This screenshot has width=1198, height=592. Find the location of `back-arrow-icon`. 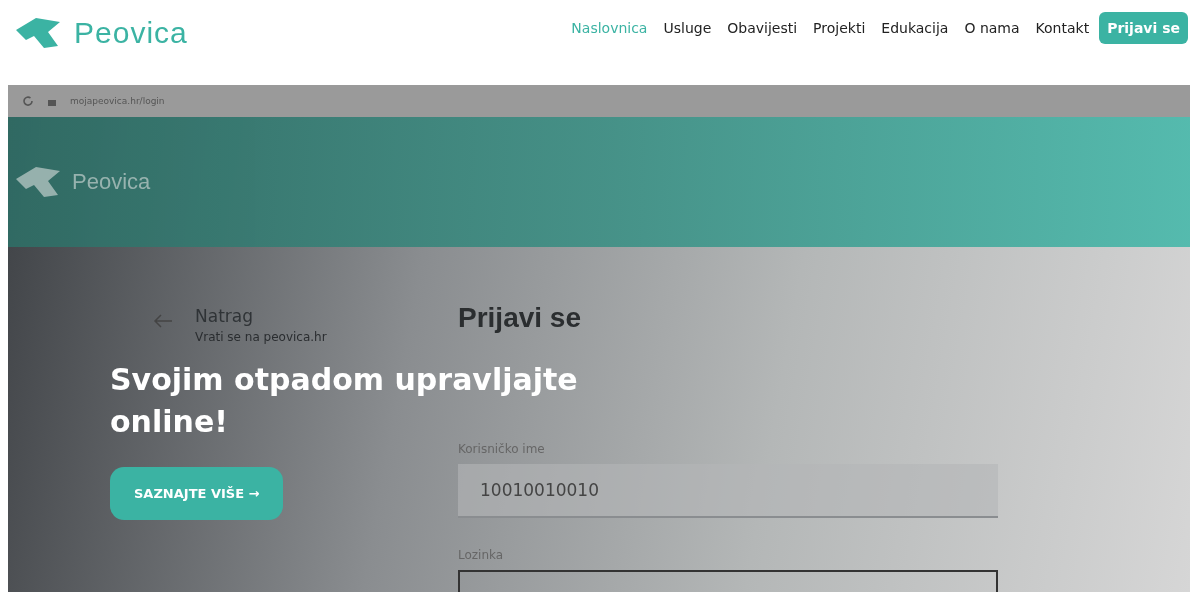

back-arrow-icon is located at coordinates (163, 321).